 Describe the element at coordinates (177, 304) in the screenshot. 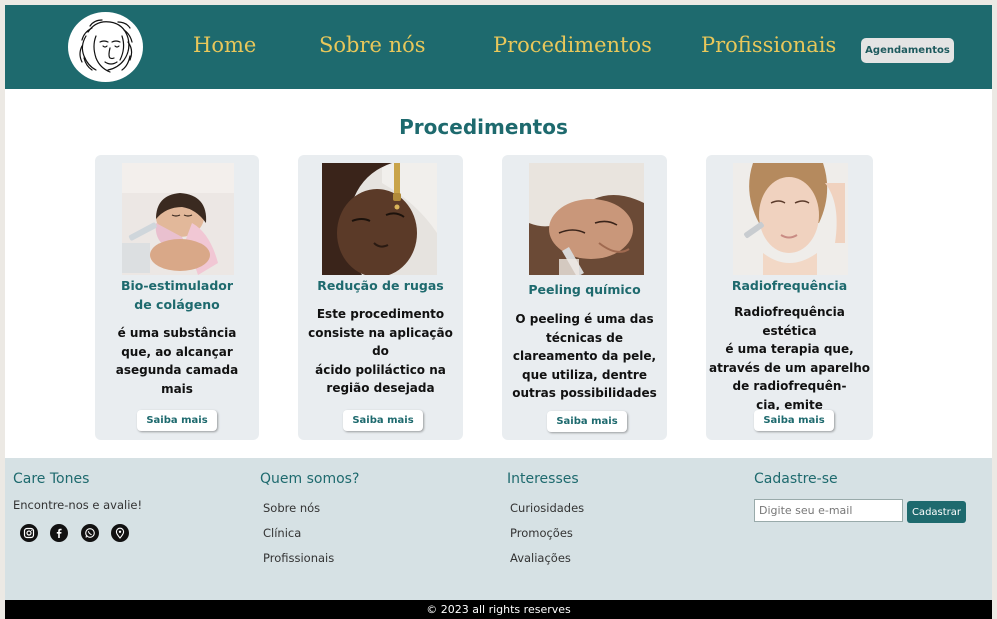

I see `procedure-title-line: de colágeno` at that location.